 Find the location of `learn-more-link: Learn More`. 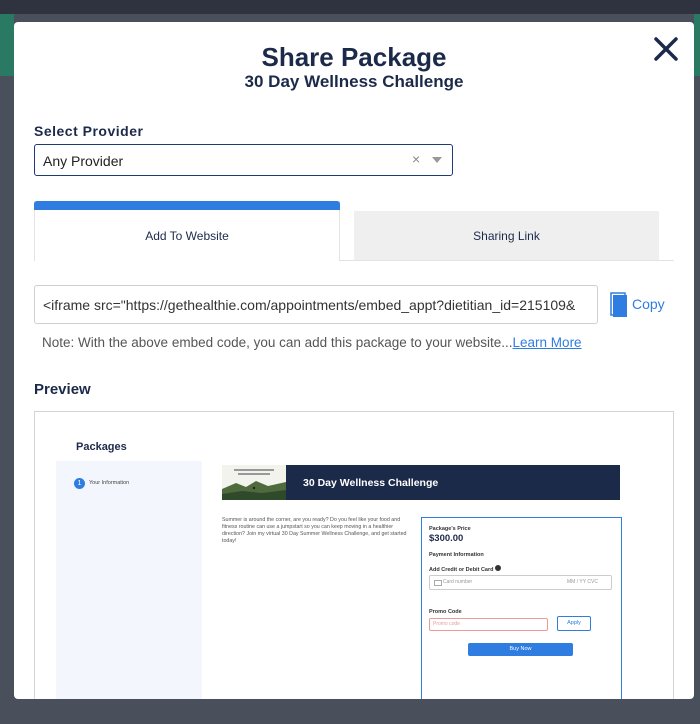

learn-more-link: Learn More is located at coordinates (547, 342).